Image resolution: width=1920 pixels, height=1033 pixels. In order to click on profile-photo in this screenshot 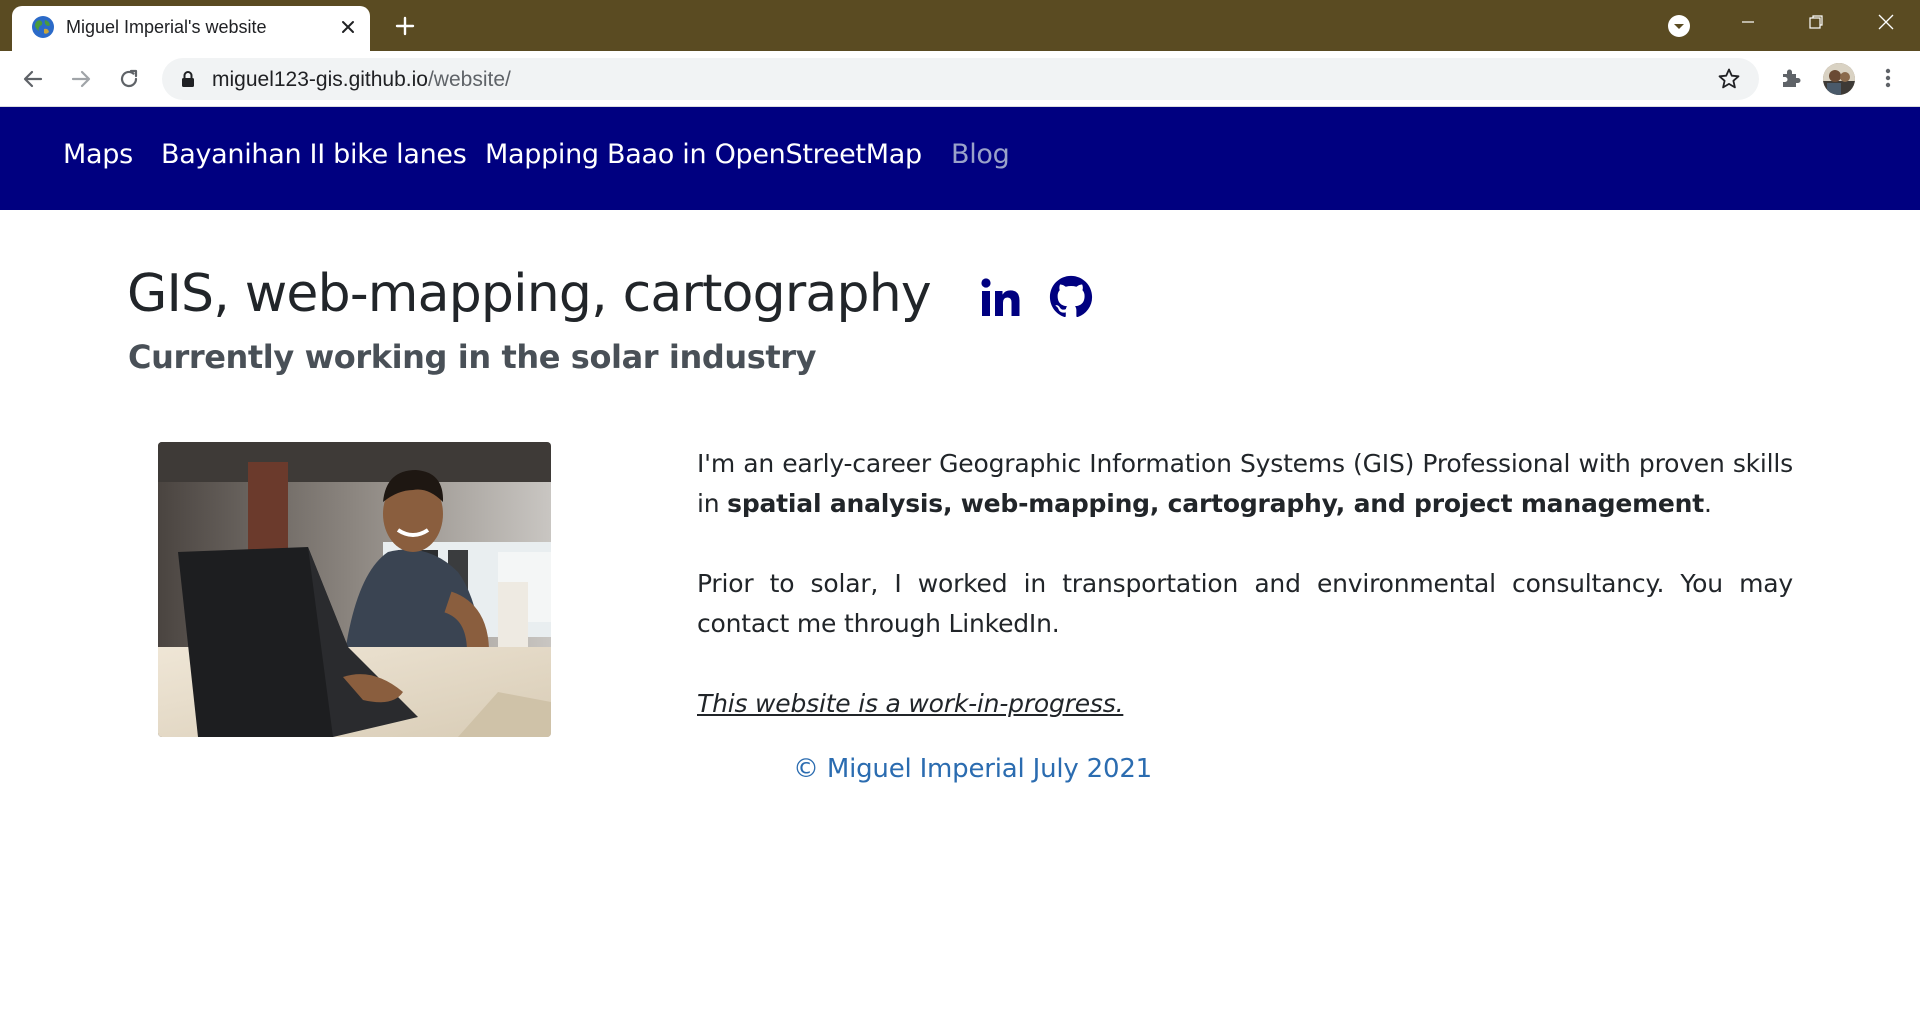, I will do `click(354, 589)`.